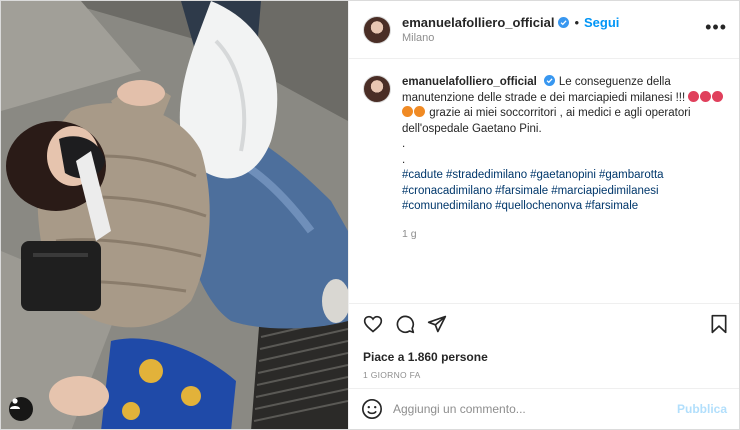  I want to click on paper-plane-icon, so click(437, 324).